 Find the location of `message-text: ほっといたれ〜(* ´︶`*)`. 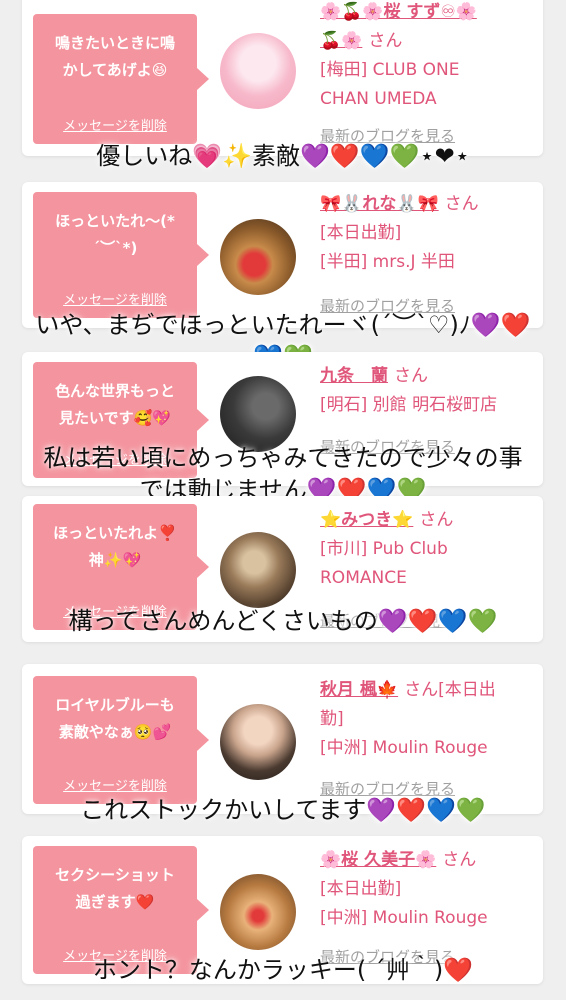

message-text: ほっといたれ〜(* ´︶`*) is located at coordinates (115, 234).